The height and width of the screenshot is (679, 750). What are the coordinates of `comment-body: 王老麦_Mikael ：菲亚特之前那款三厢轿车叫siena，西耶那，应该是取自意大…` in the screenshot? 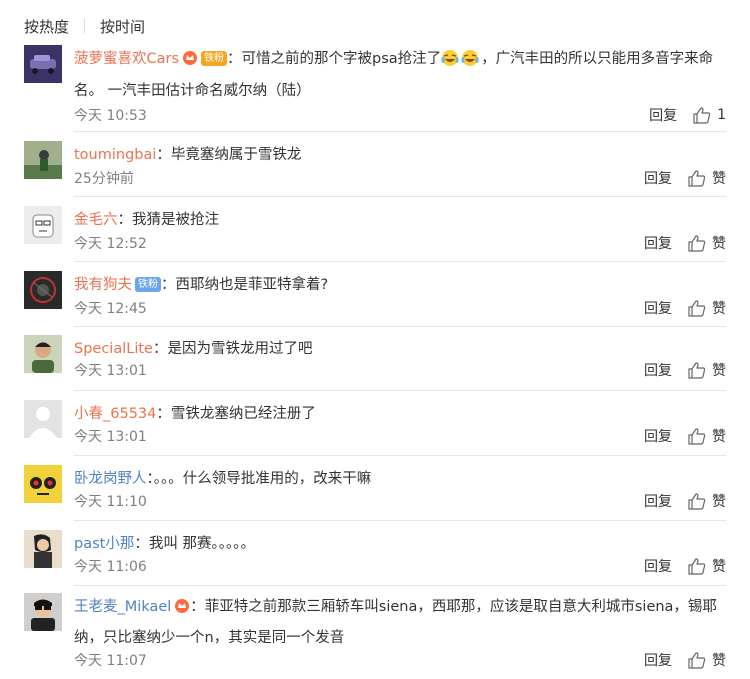 It's located at (400, 622).